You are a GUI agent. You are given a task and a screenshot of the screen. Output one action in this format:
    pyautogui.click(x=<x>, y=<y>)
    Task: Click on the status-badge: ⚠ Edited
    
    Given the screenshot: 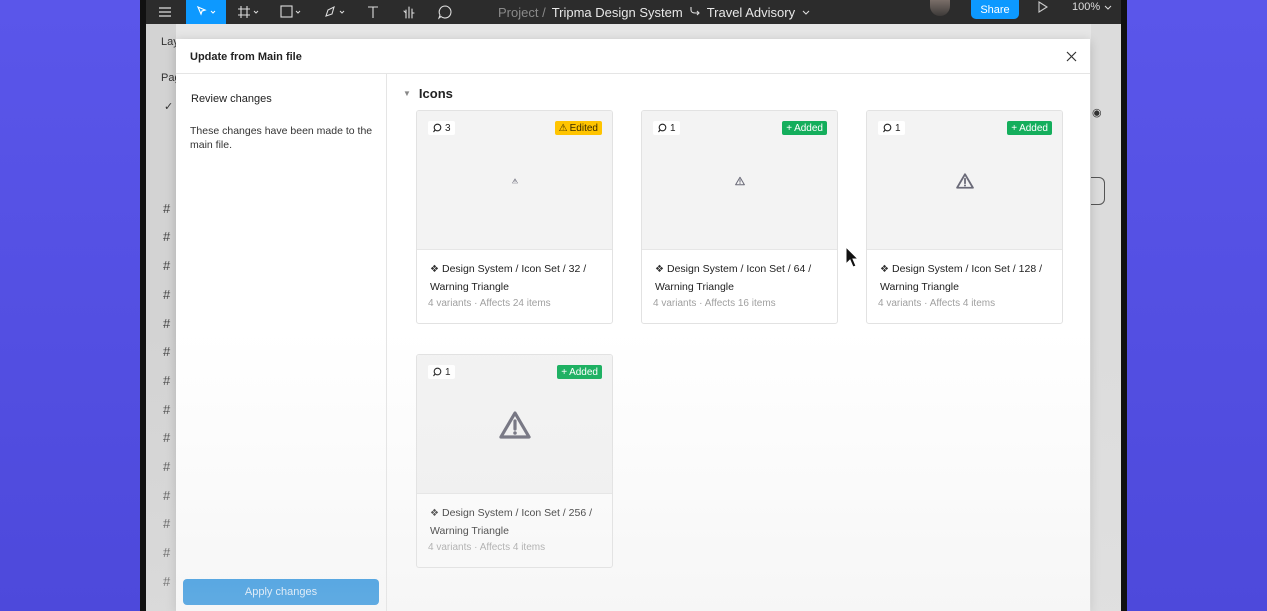 What is the action you would take?
    pyautogui.click(x=578, y=128)
    